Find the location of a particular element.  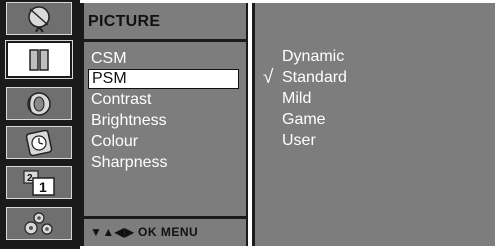

option-mild: Mild is located at coordinates (296, 99).